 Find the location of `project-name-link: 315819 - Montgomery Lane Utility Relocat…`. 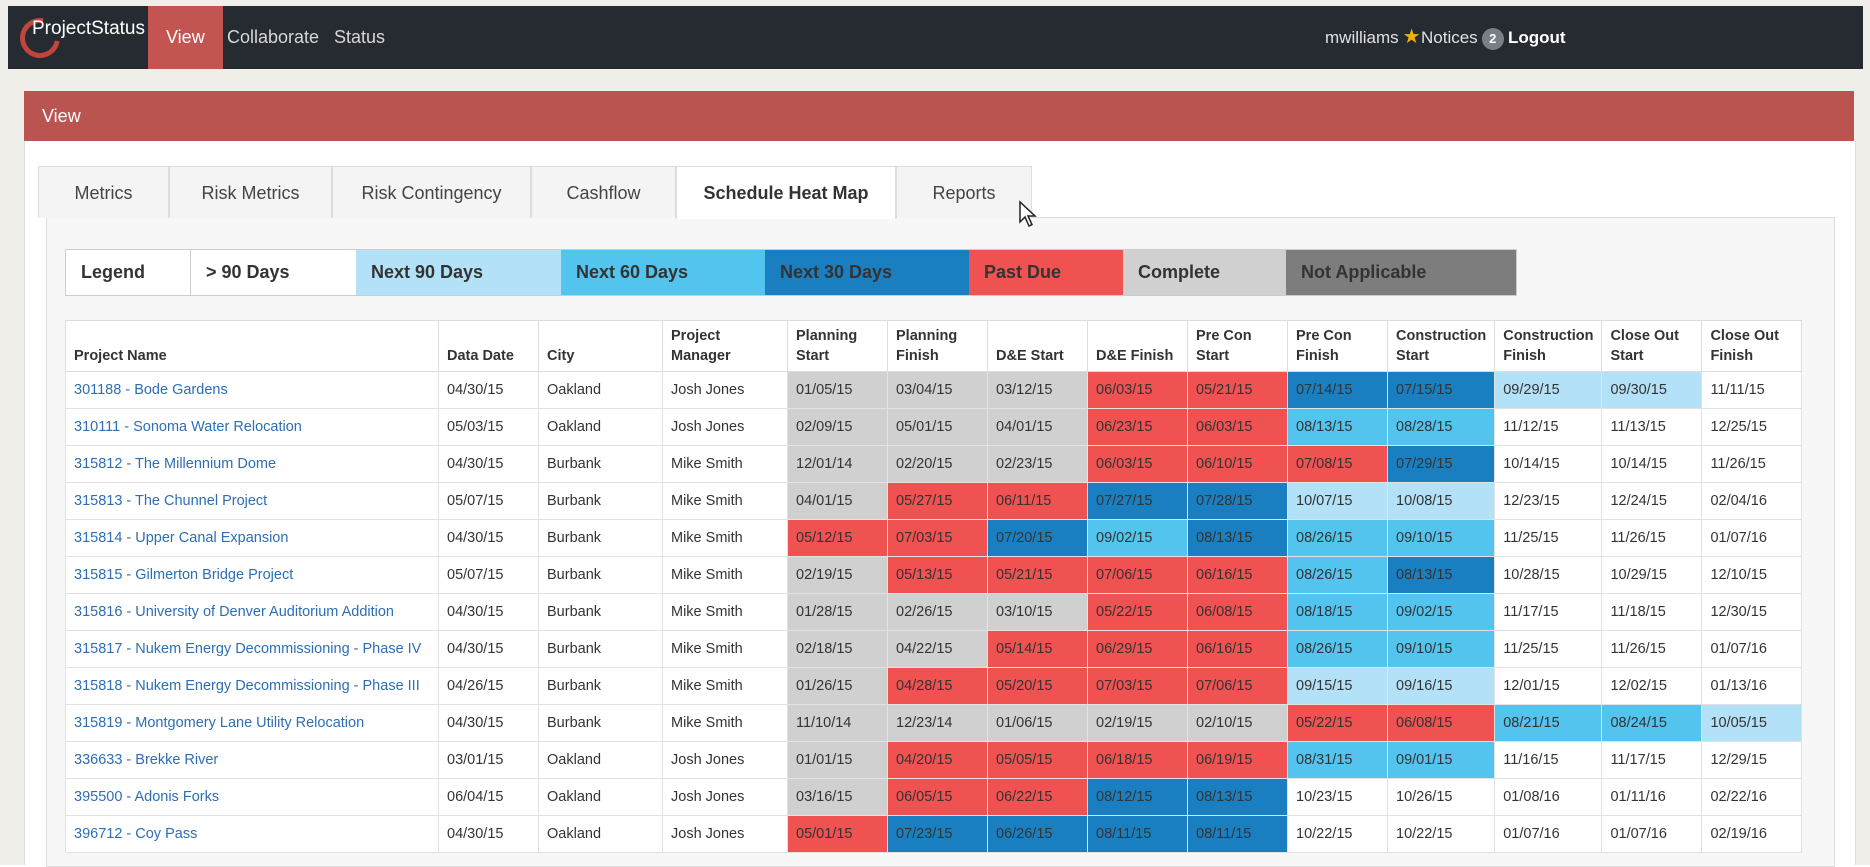

project-name-link: 315819 - Montgomery Lane Utility Relocat… is located at coordinates (252, 723).